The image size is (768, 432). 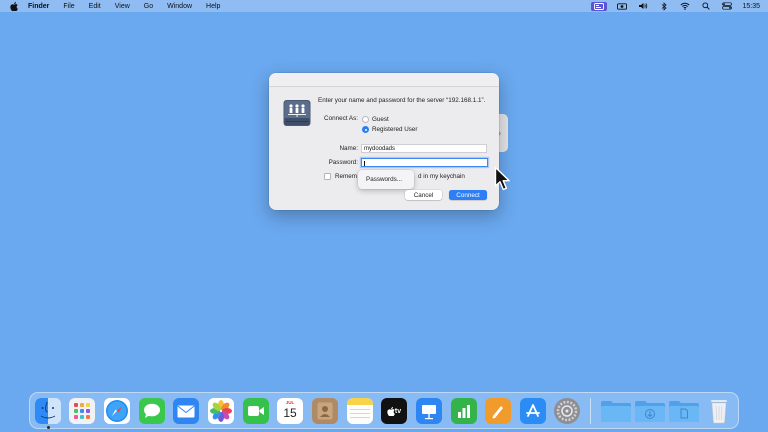 I want to click on tv-icon: tv, so click(x=394, y=411).